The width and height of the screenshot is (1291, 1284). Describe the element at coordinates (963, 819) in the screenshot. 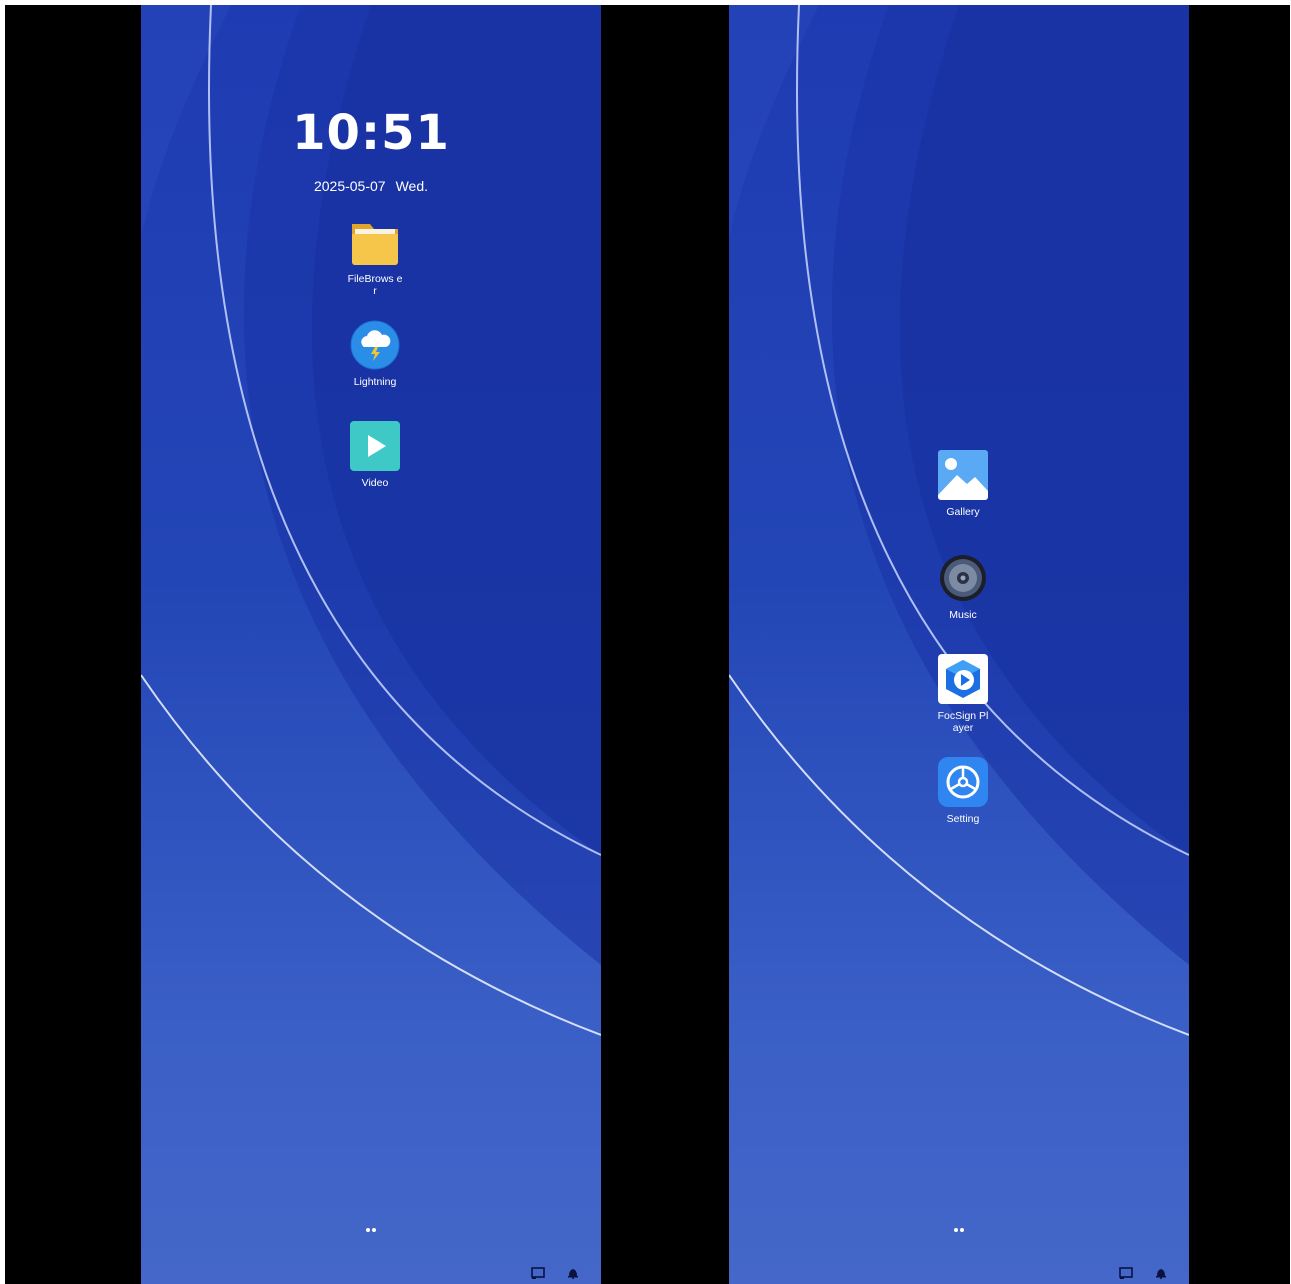

I see `app-label: Setting` at that location.